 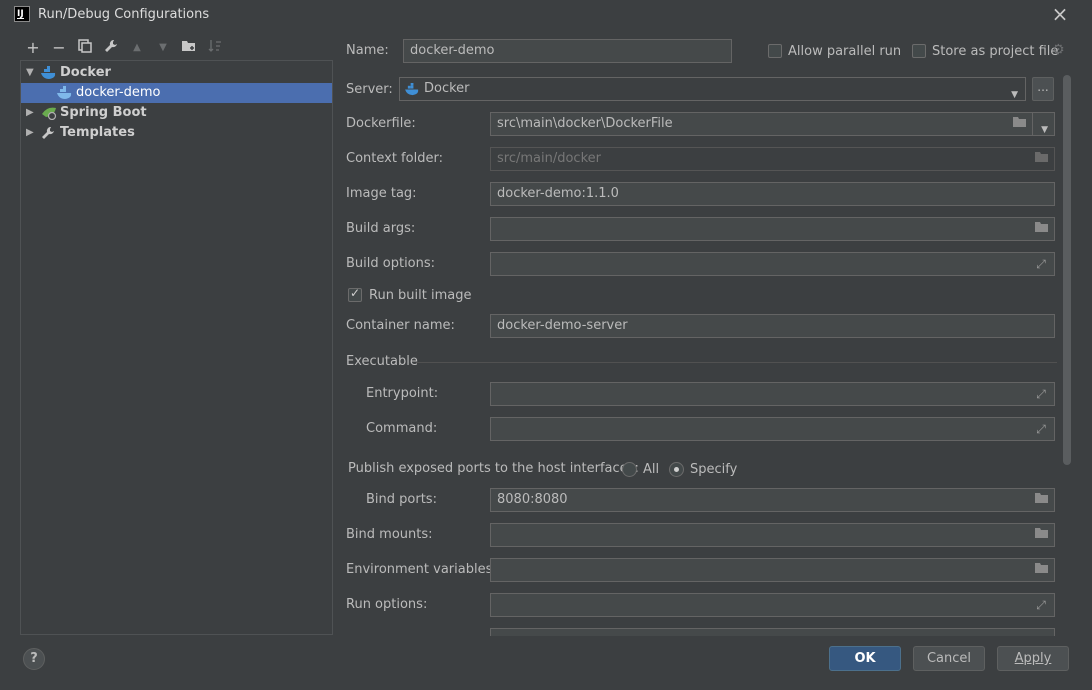 I want to click on gear-icon: ⚙, so click(x=1059, y=50).